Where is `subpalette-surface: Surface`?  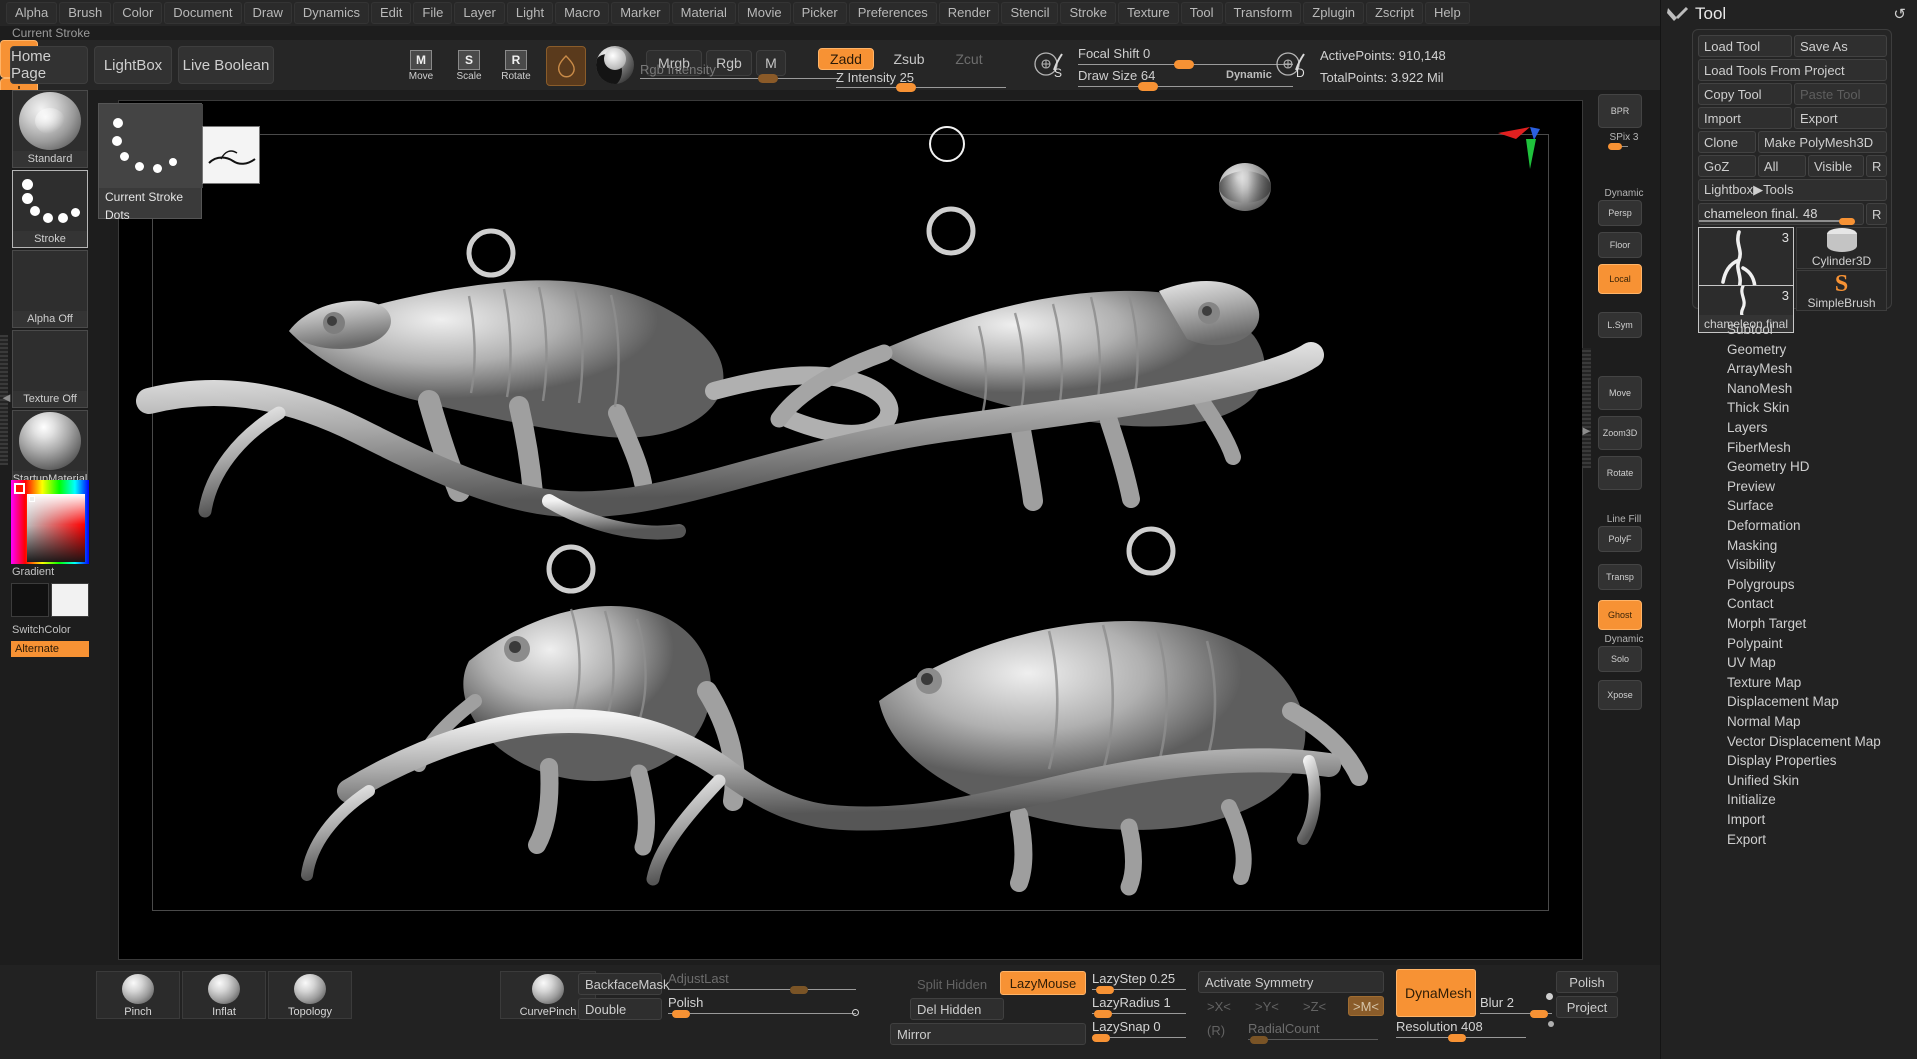
subpalette-surface: Surface is located at coordinates (1750, 505).